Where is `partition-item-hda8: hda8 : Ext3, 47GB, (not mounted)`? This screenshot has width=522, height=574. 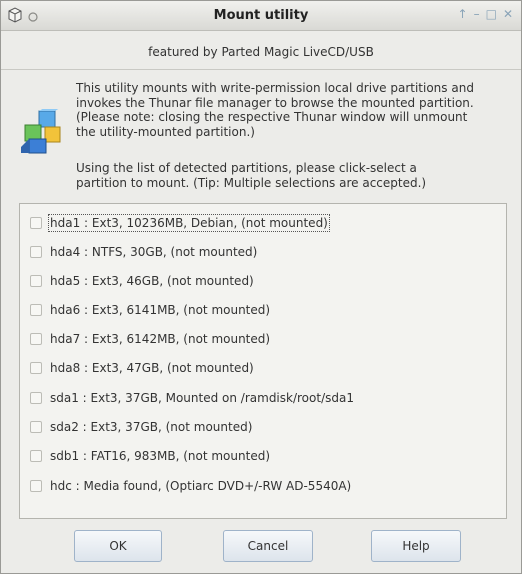 partition-item-hda8: hda8 : Ext3, 47GB, (not mounted) is located at coordinates (142, 368).